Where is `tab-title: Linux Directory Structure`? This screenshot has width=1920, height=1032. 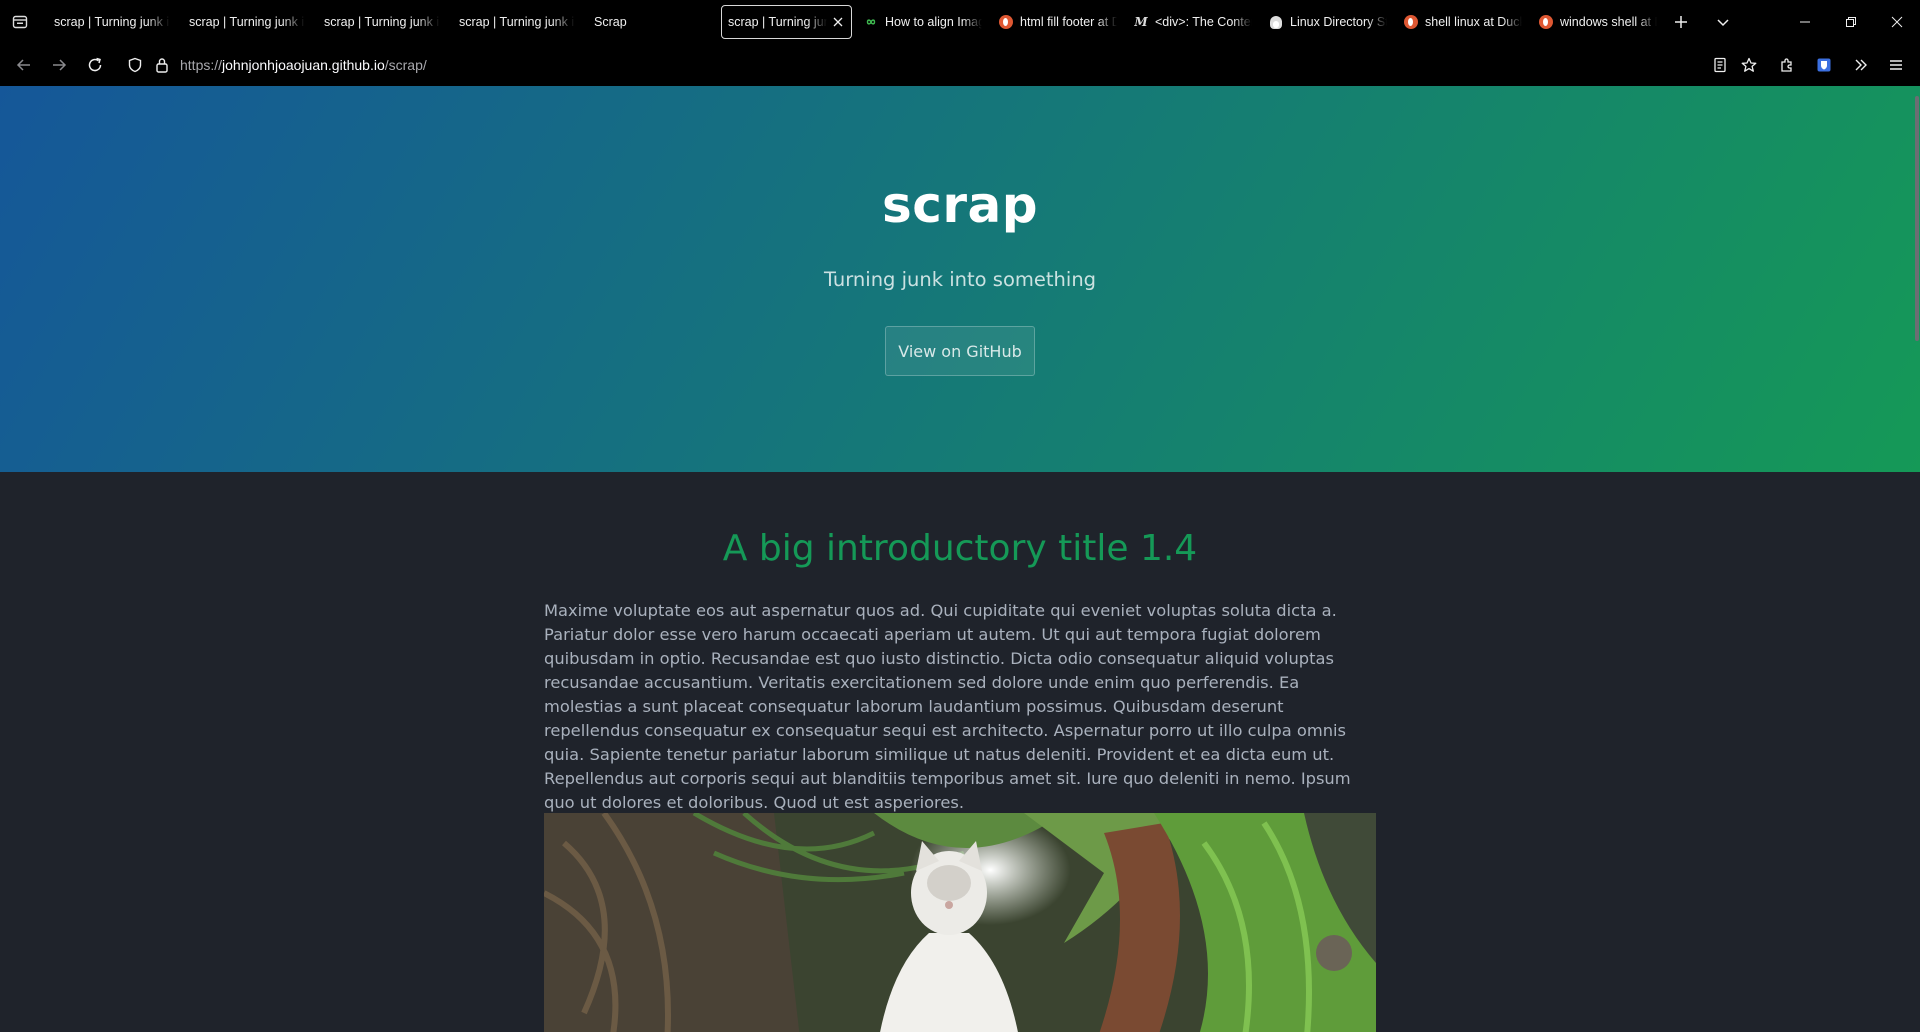 tab-title: Linux Directory Structure is located at coordinates (1338, 22).